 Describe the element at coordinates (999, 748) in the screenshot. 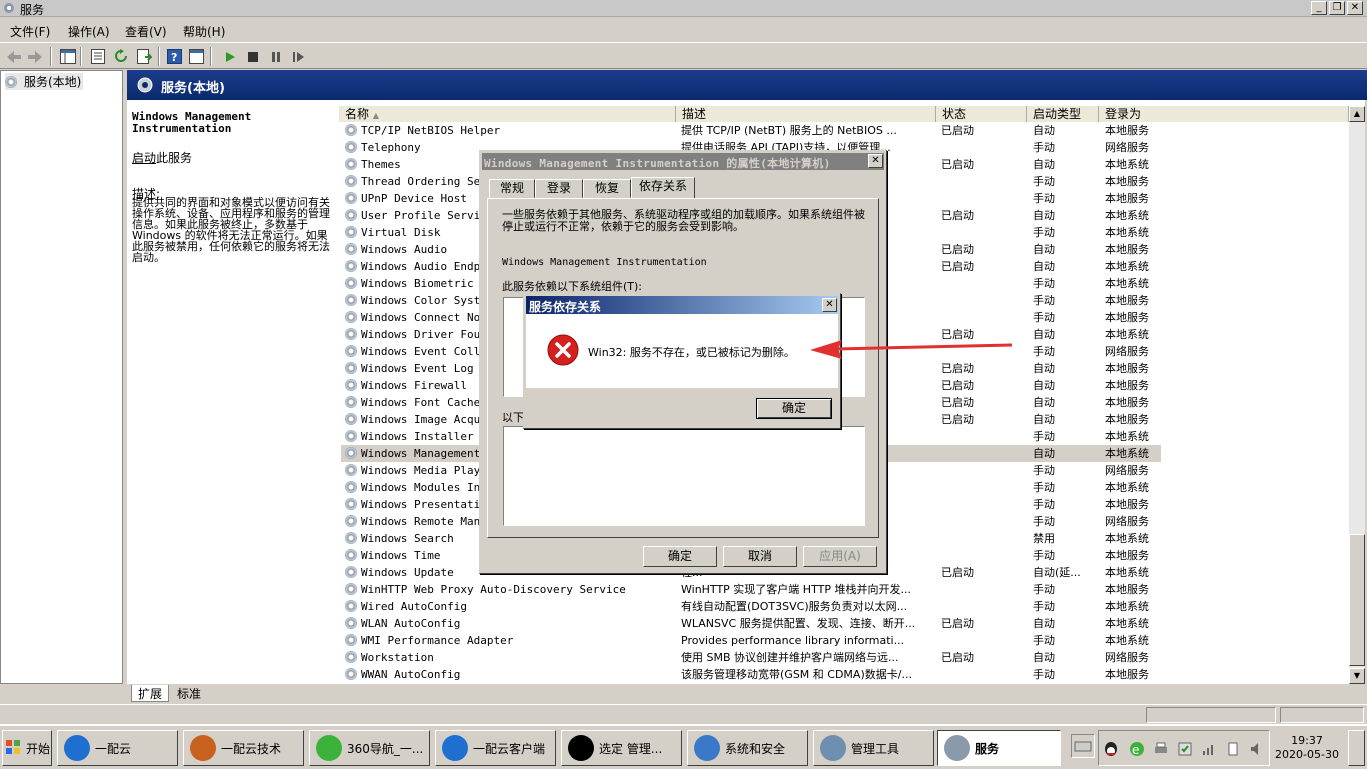

I see `taskbar-item: 服务` at that location.